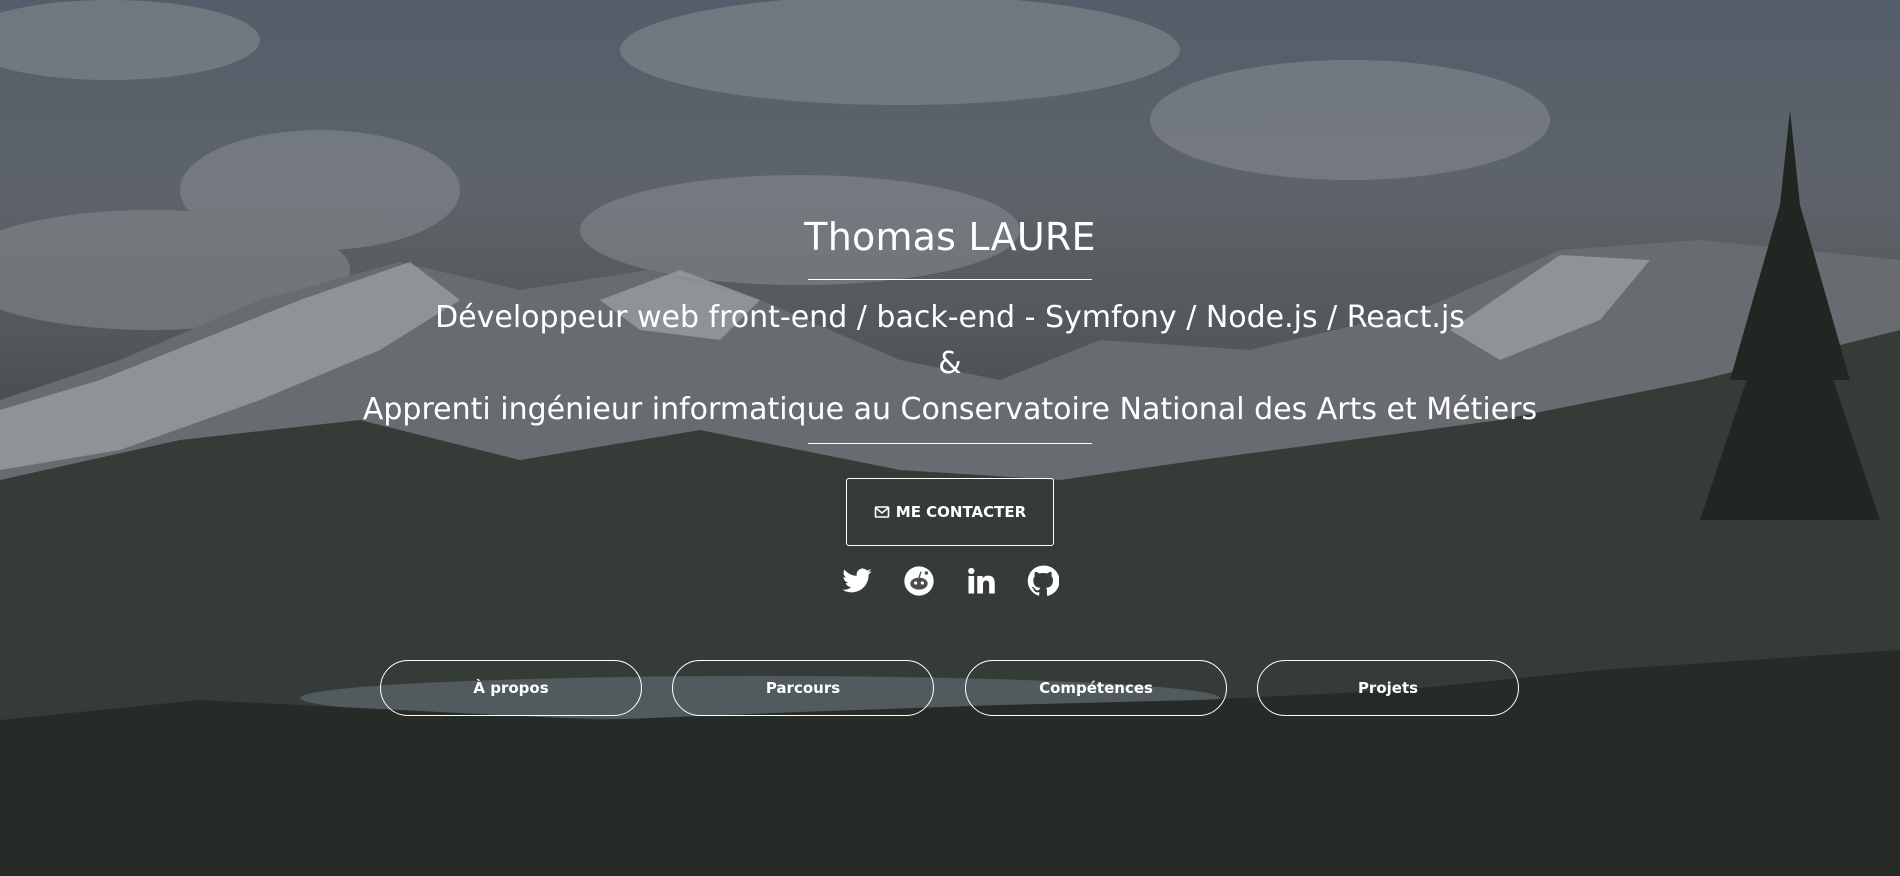 The height and width of the screenshot is (876, 1900). Describe the element at coordinates (919, 581) in the screenshot. I see `reddit-icon` at that location.